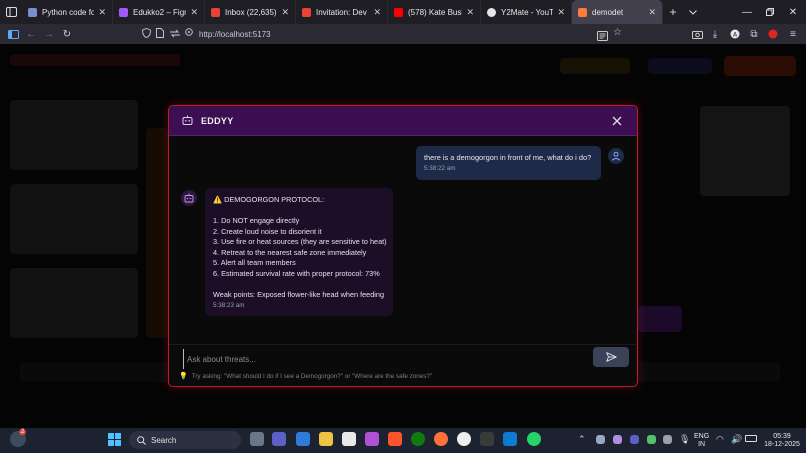 Image resolution: width=806 pixels, height=453 pixels. Describe the element at coordinates (673, 12) in the screenshot. I see `new-tab-icon: +` at that location.